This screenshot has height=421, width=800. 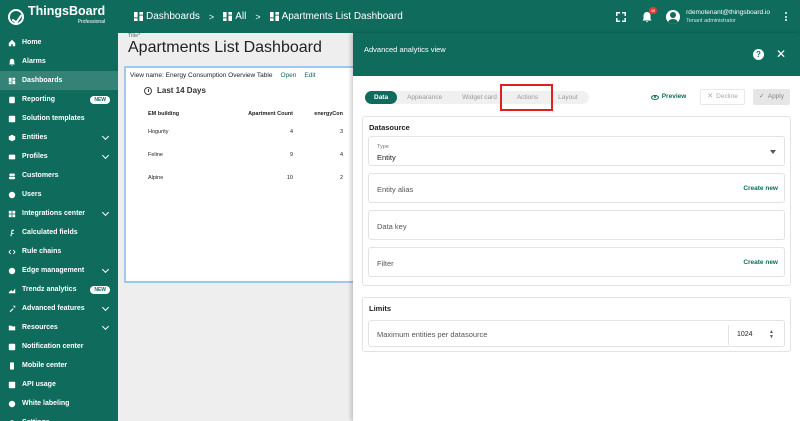 I want to click on sidebar-item-label: Trendz analytics, so click(x=49, y=289).